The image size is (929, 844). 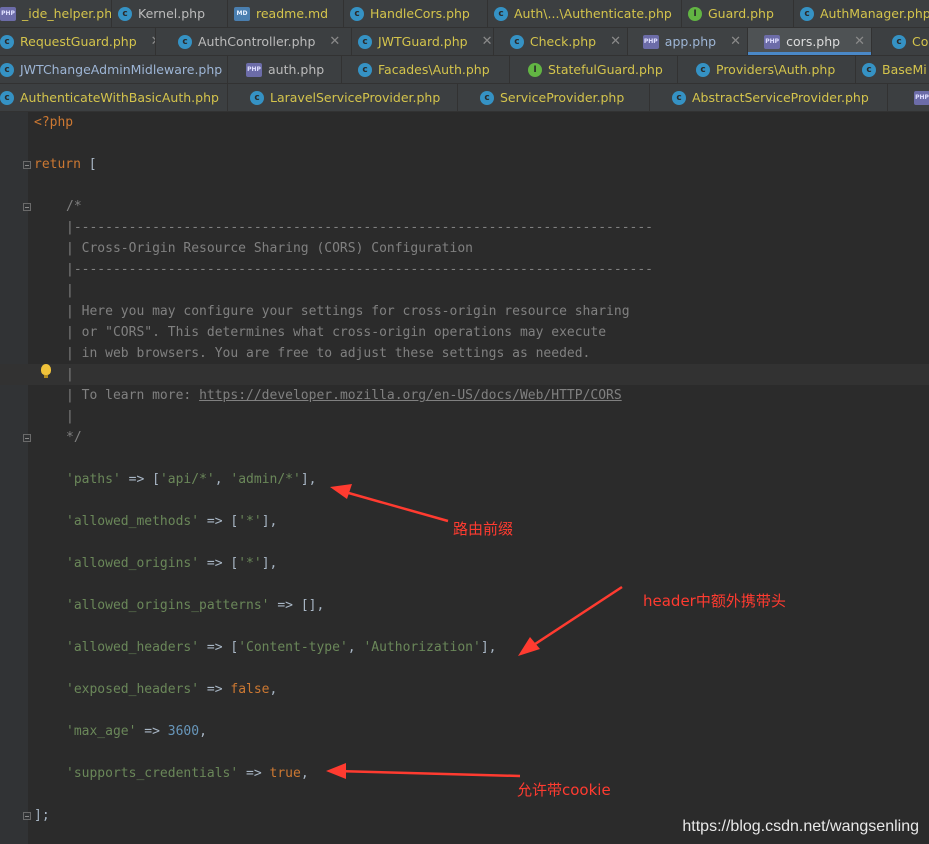 What do you see at coordinates (483, 529) in the screenshot?
I see `annotation-paths: 路由前缀` at bounding box center [483, 529].